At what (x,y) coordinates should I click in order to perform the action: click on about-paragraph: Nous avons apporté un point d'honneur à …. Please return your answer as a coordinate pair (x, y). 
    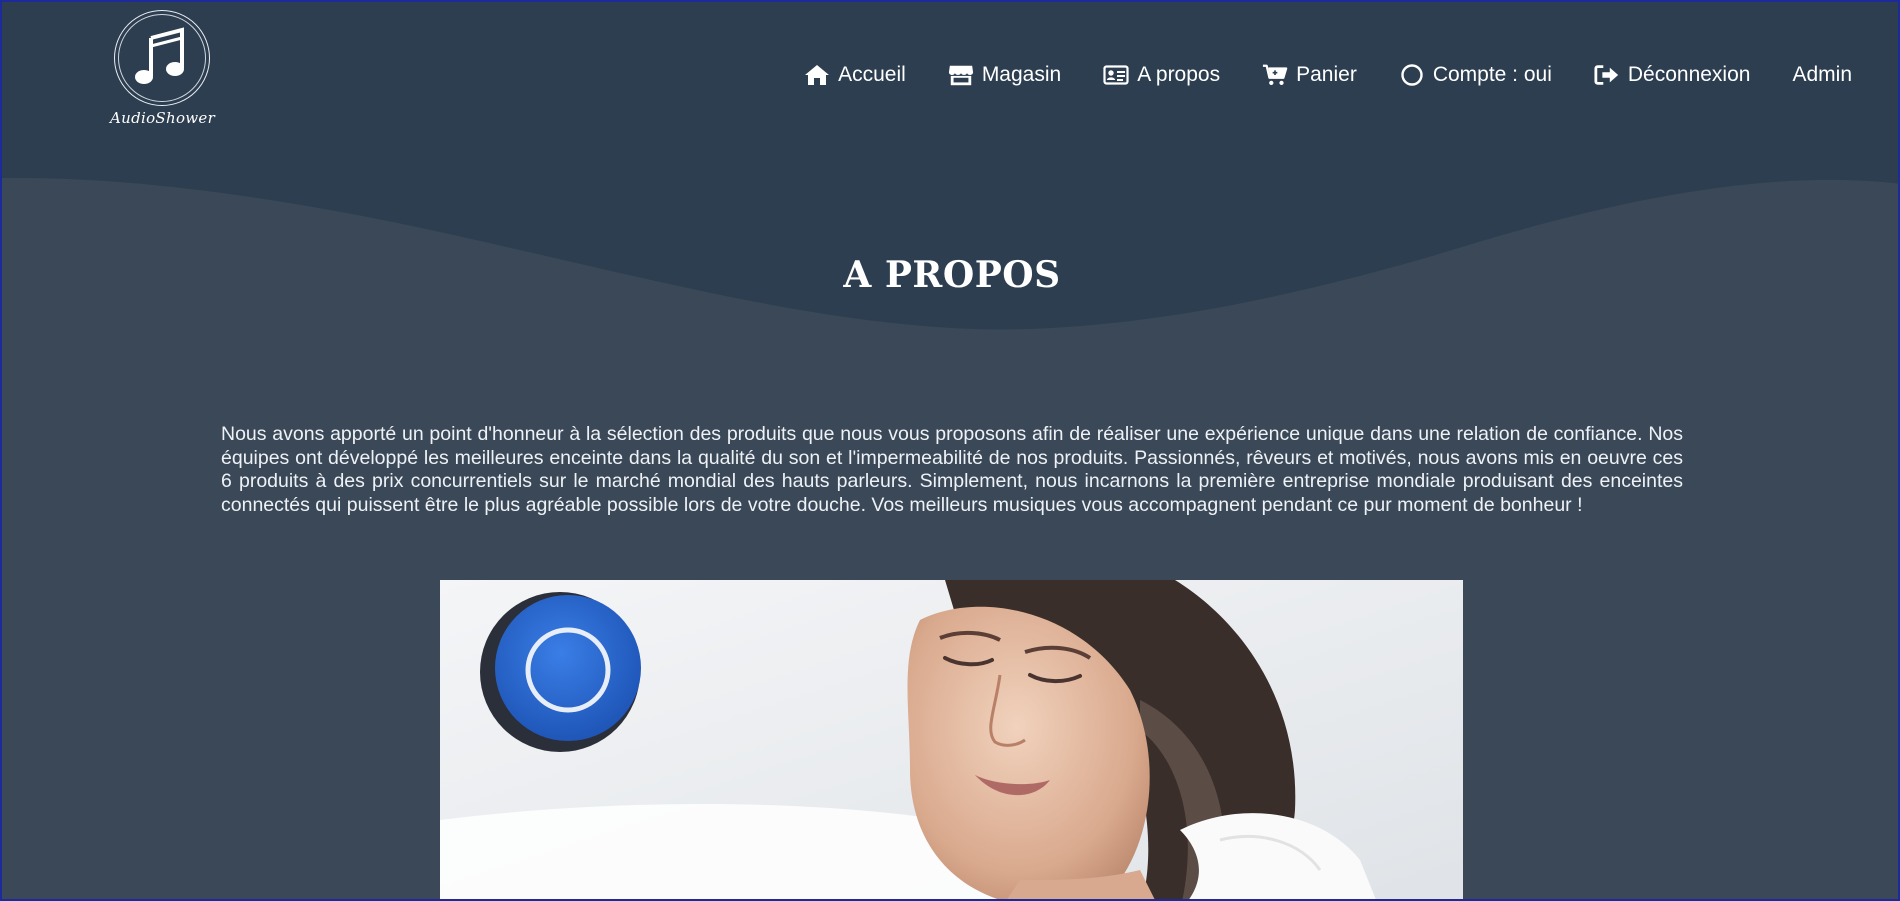
    Looking at the image, I should click on (952, 469).